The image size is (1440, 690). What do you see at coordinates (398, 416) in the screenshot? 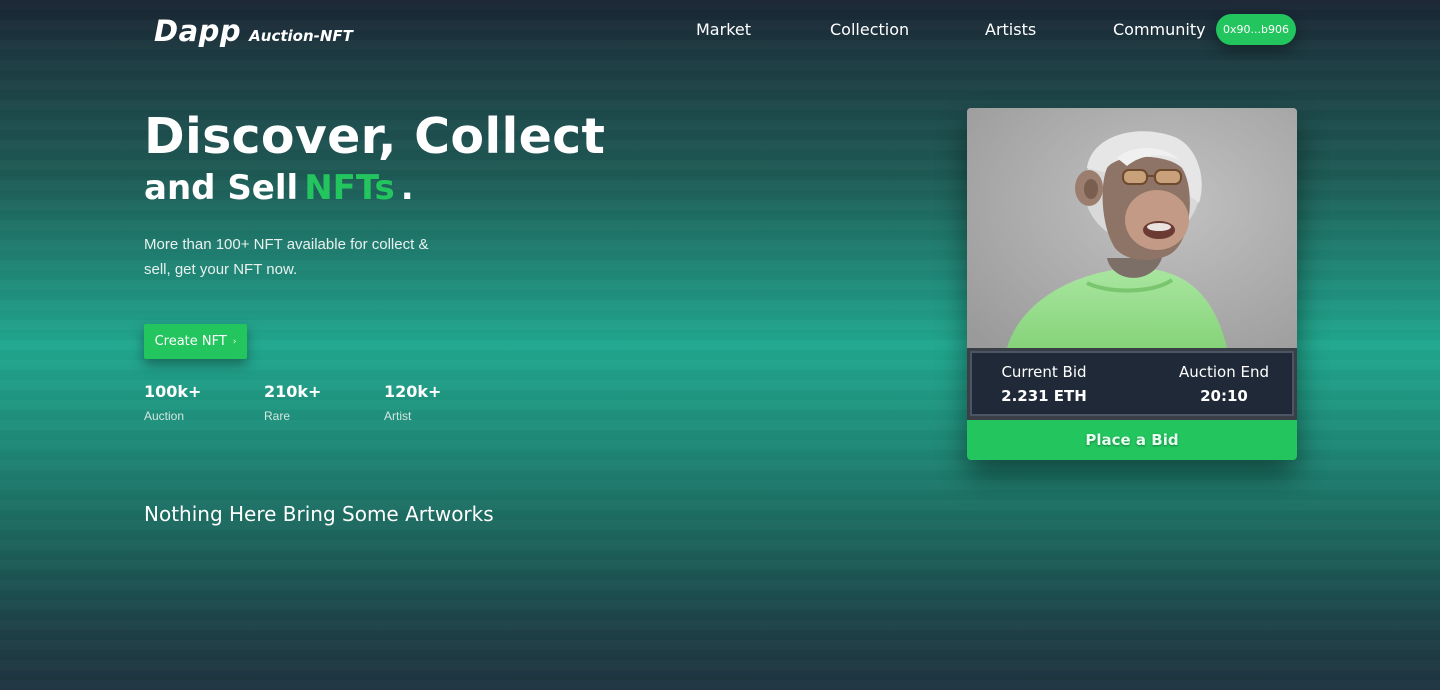
I see `stat-label: Artist` at bounding box center [398, 416].